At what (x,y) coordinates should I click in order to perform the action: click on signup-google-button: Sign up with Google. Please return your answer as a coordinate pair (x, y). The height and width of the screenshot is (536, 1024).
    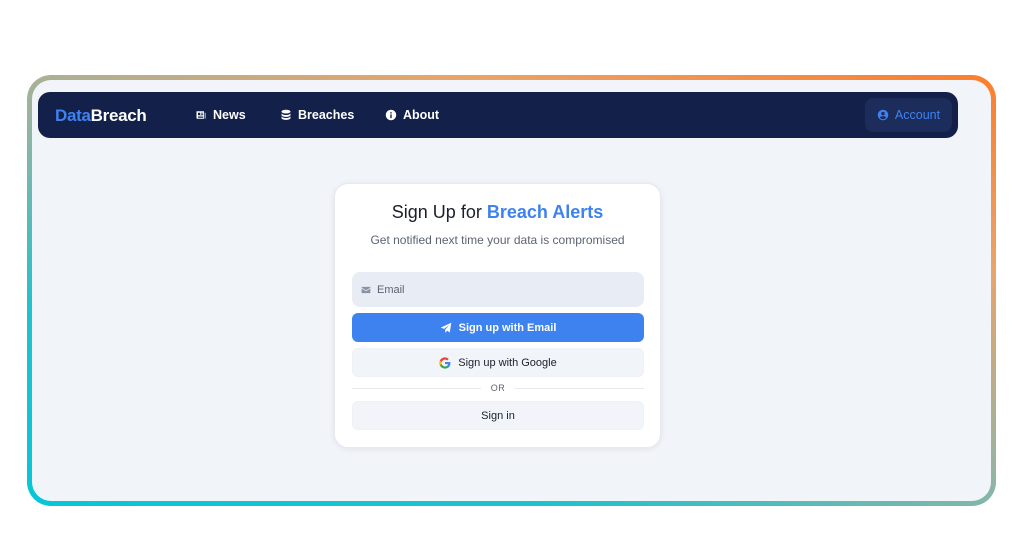
    Looking at the image, I should click on (498, 362).